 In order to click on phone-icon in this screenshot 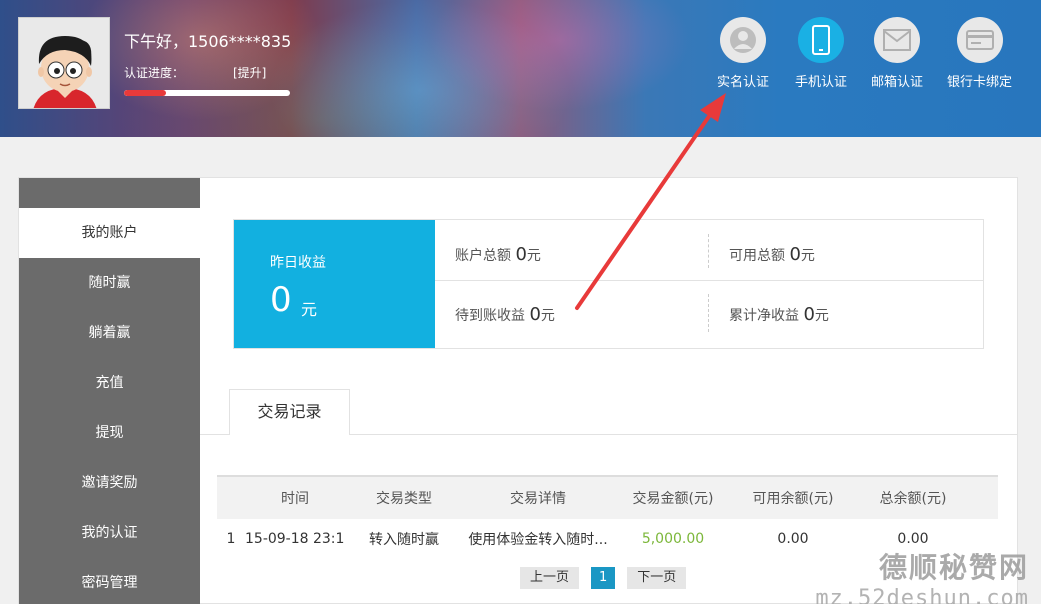, I will do `click(821, 40)`.